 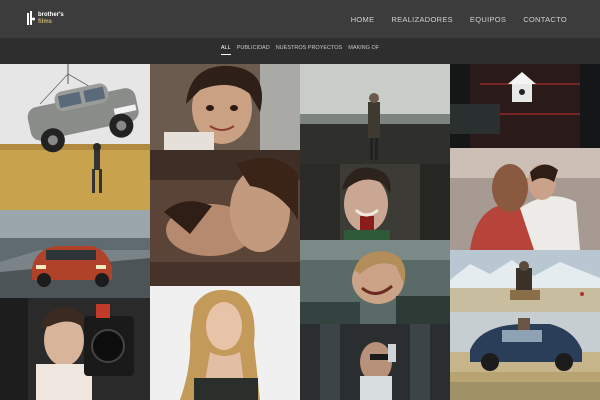 I want to click on portfolio-tile-laughing-man, so click(x=375, y=282).